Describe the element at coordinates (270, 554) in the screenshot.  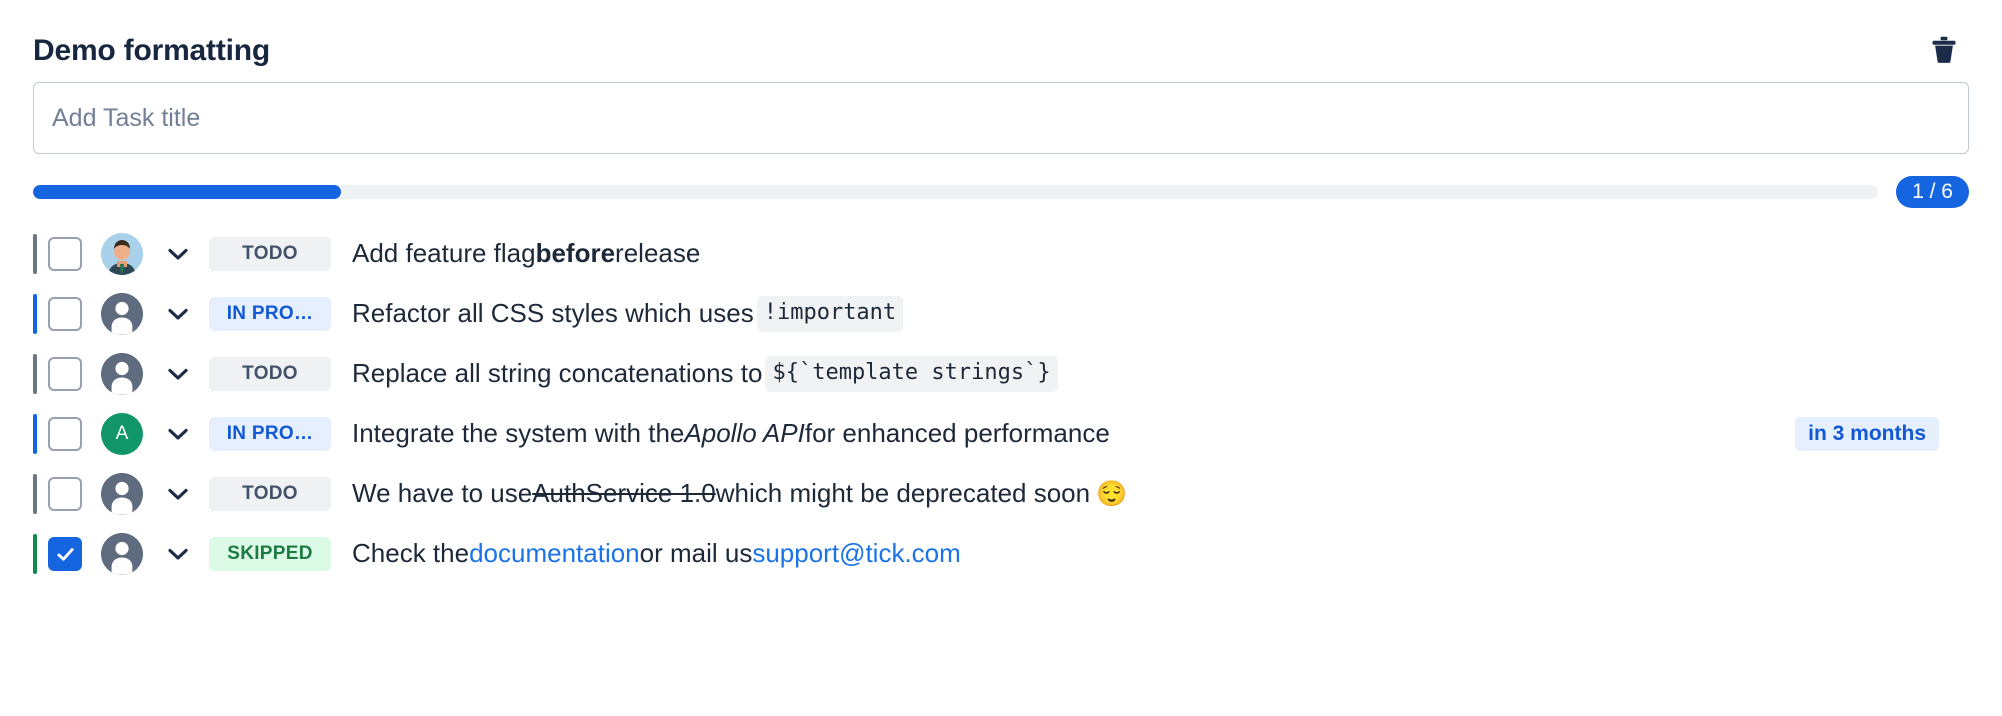
I see `status-badge: SKIPPED` at that location.